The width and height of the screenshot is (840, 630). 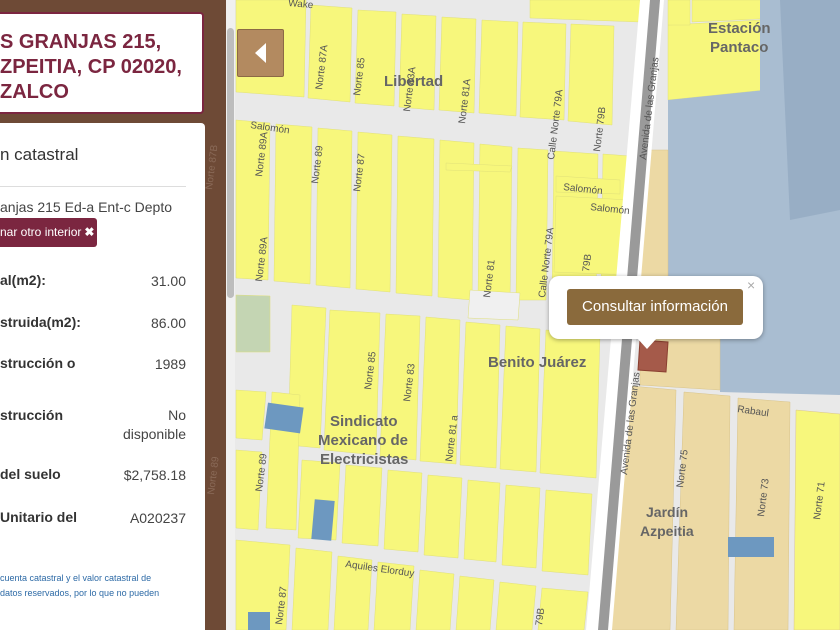 What do you see at coordinates (537, 362) in the screenshot?
I see `label-benito-juarez: Benito Juárez` at bounding box center [537, 362].